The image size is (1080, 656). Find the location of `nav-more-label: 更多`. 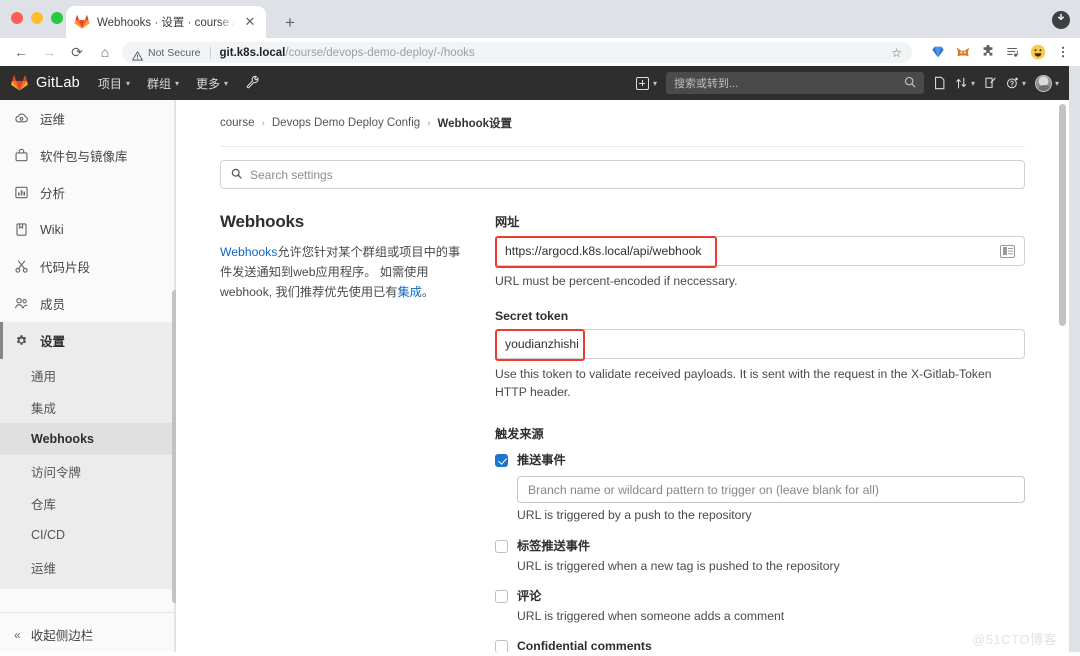

nav-more-label: 更多 is located at coordinates (207, 83).